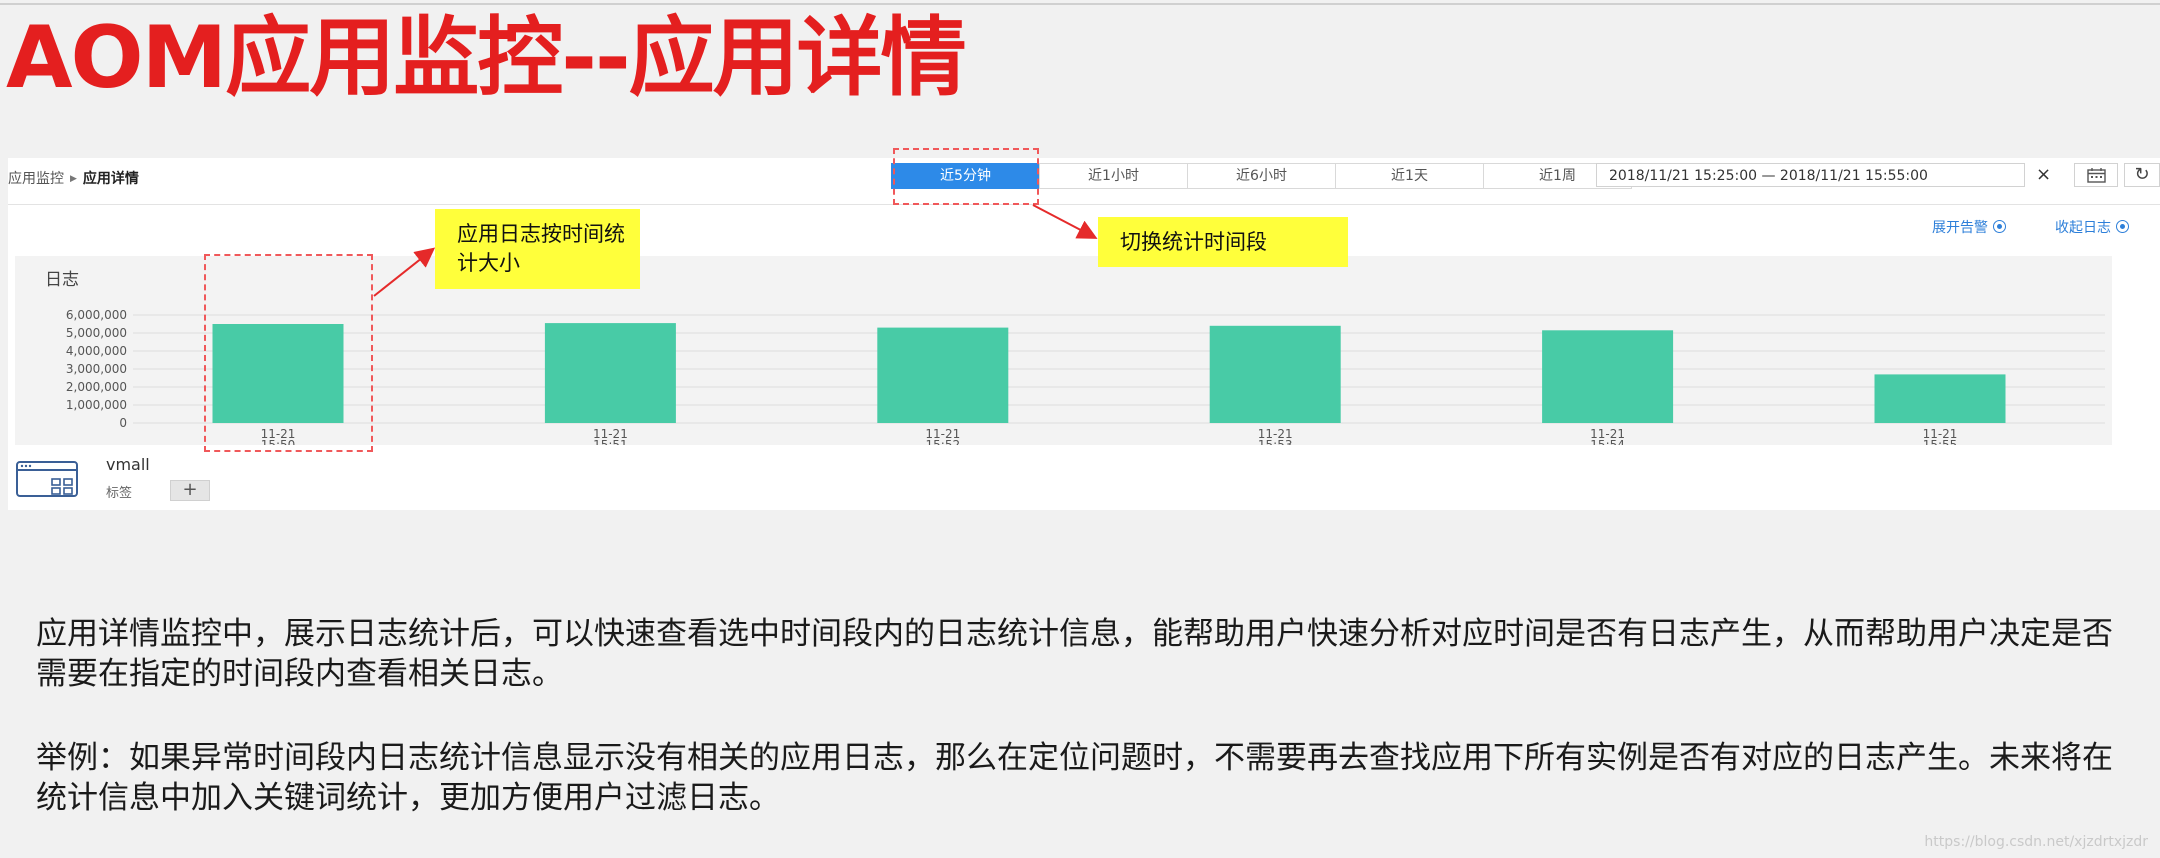 This screenshot has height=858, width=2160. I want to click on x-tick-label-time: 15:54, so click(1607, 441).